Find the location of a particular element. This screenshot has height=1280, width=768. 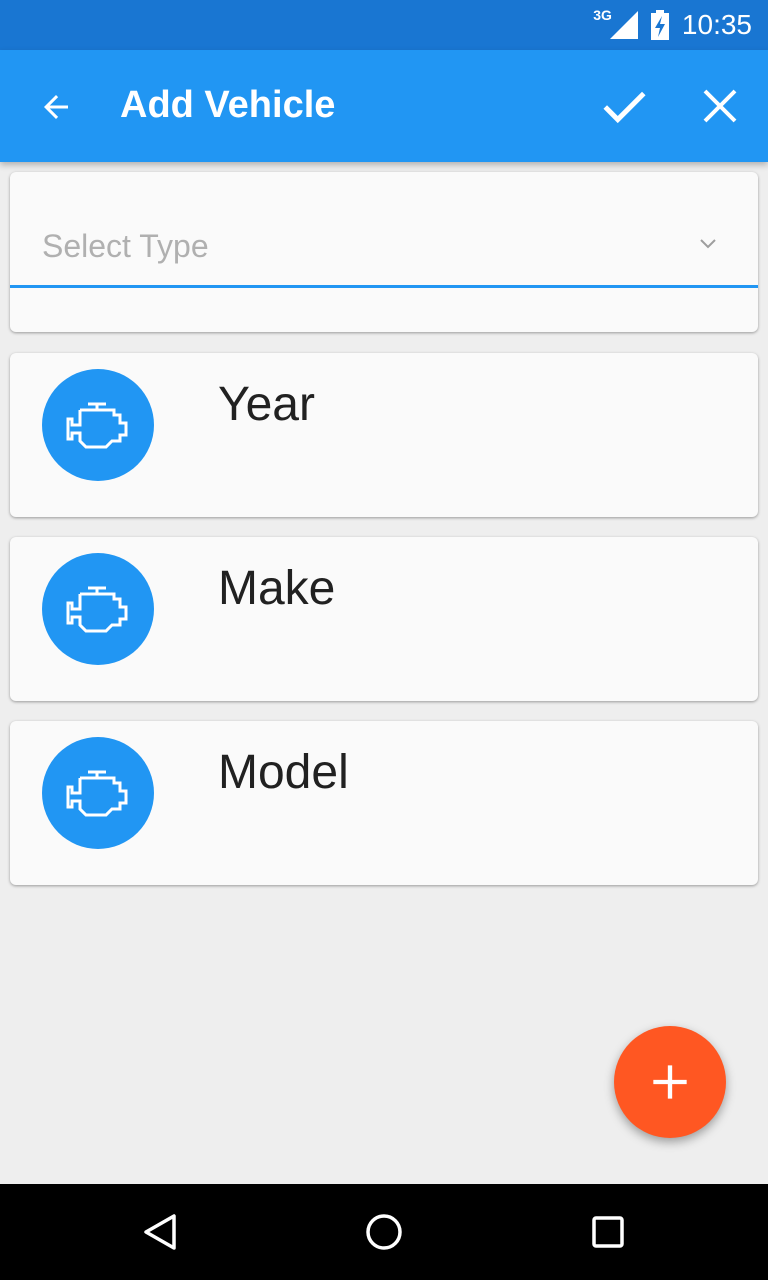

back-button is located at coordinates (56, 107).